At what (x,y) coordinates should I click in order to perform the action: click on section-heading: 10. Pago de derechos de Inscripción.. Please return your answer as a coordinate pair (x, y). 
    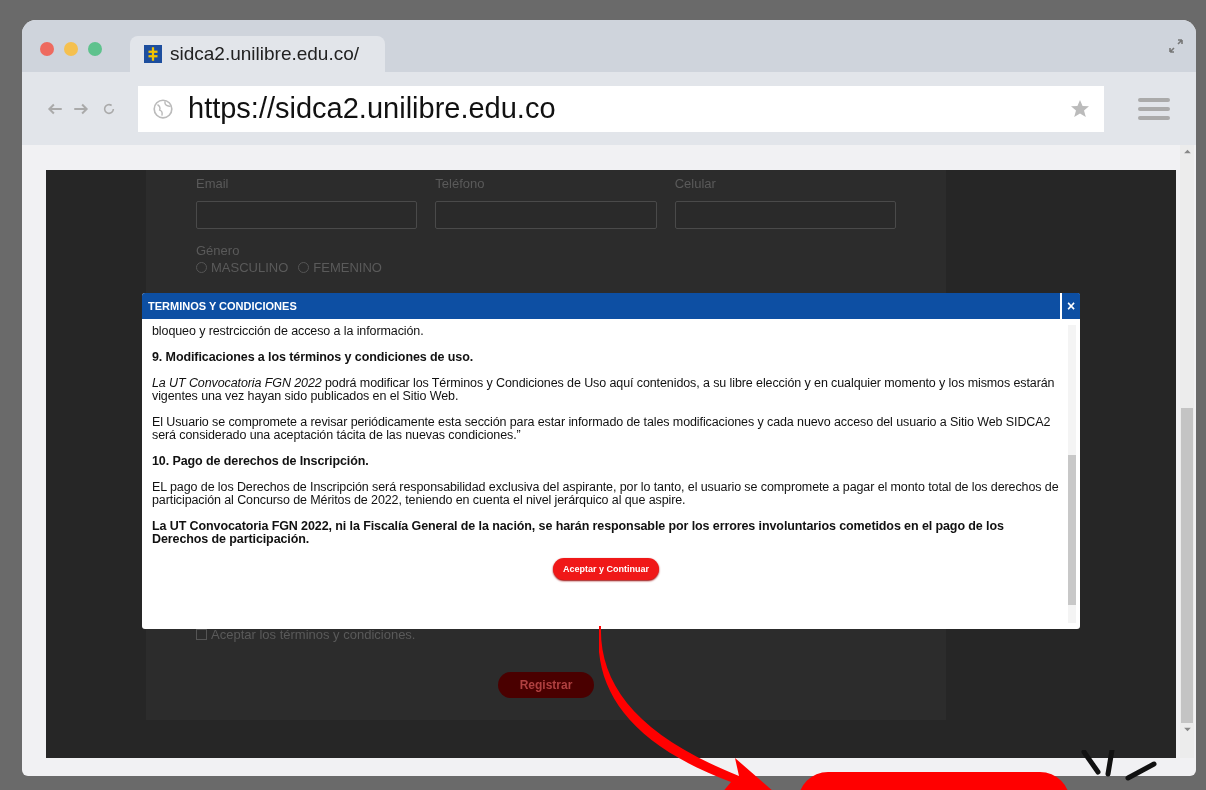
    Looking at the image, I should click on (261, 461).